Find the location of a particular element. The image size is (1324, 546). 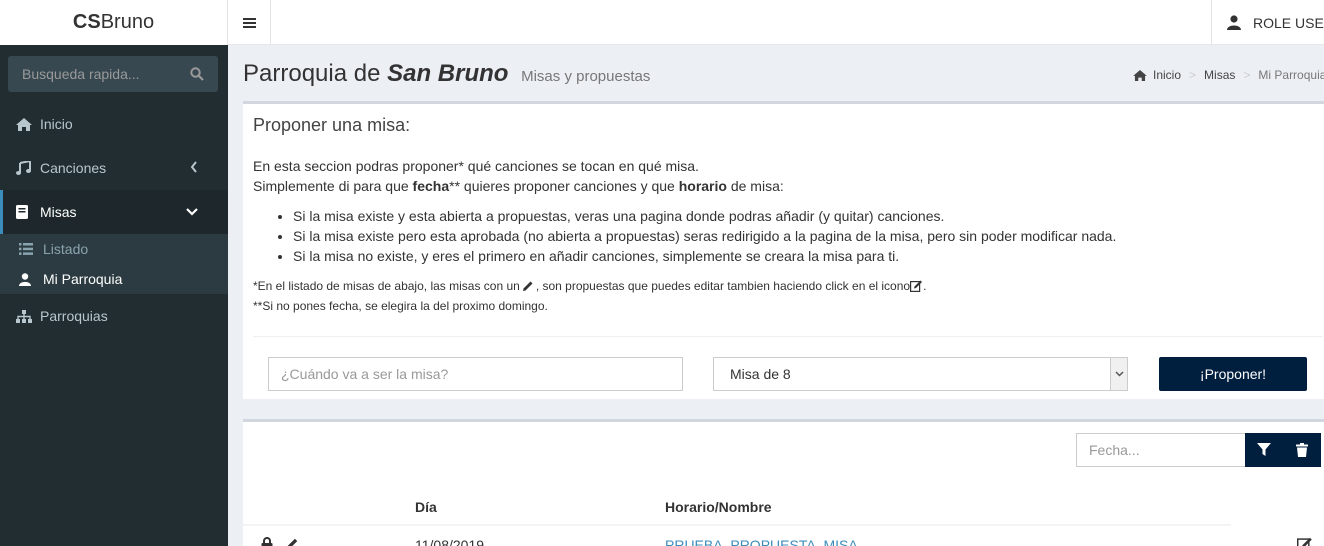

sidebar-item-label: Canciones is located at coordinates (73, 168).